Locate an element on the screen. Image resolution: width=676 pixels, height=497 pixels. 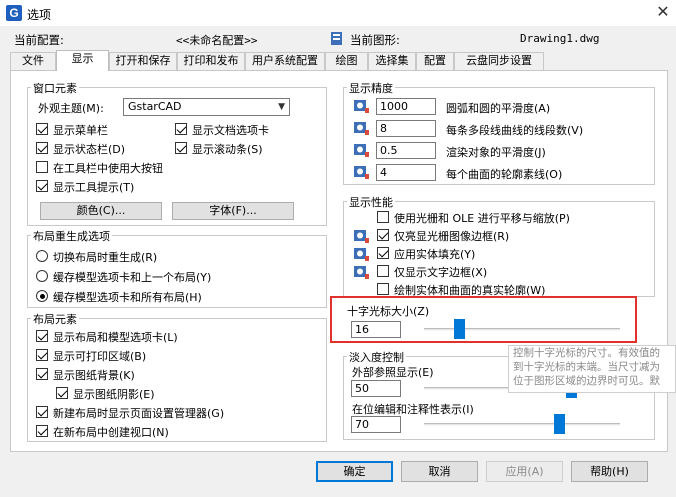
regen-on-switch-radio is located at coordinates (42, 256).